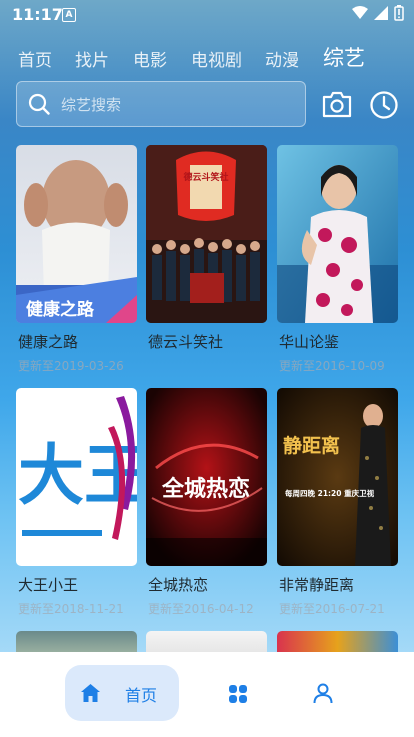  What do you see at coordinates (309, 342) in the screenshot?
I see `card-title: 华山论鉴` at bounding box center [309, 342].